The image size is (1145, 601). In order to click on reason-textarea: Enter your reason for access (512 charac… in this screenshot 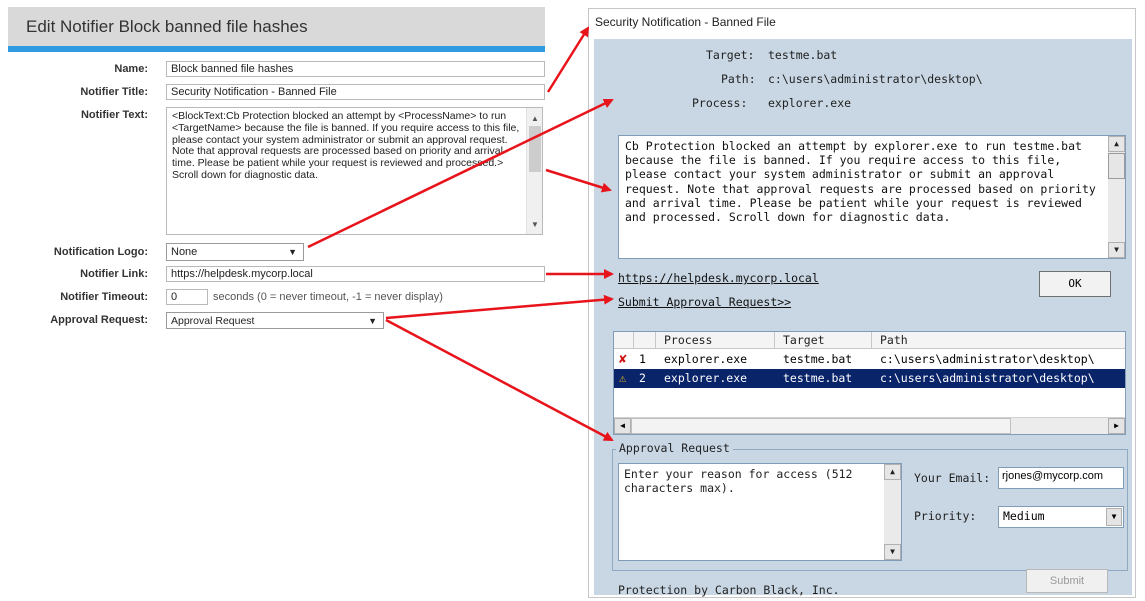, I will do `click(760, 512)`.